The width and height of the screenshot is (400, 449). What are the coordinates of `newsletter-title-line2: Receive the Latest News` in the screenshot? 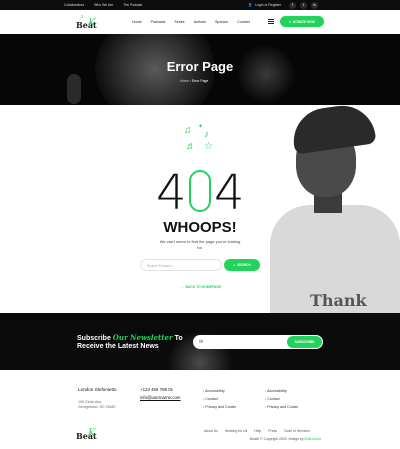 It's located at (118, 346).